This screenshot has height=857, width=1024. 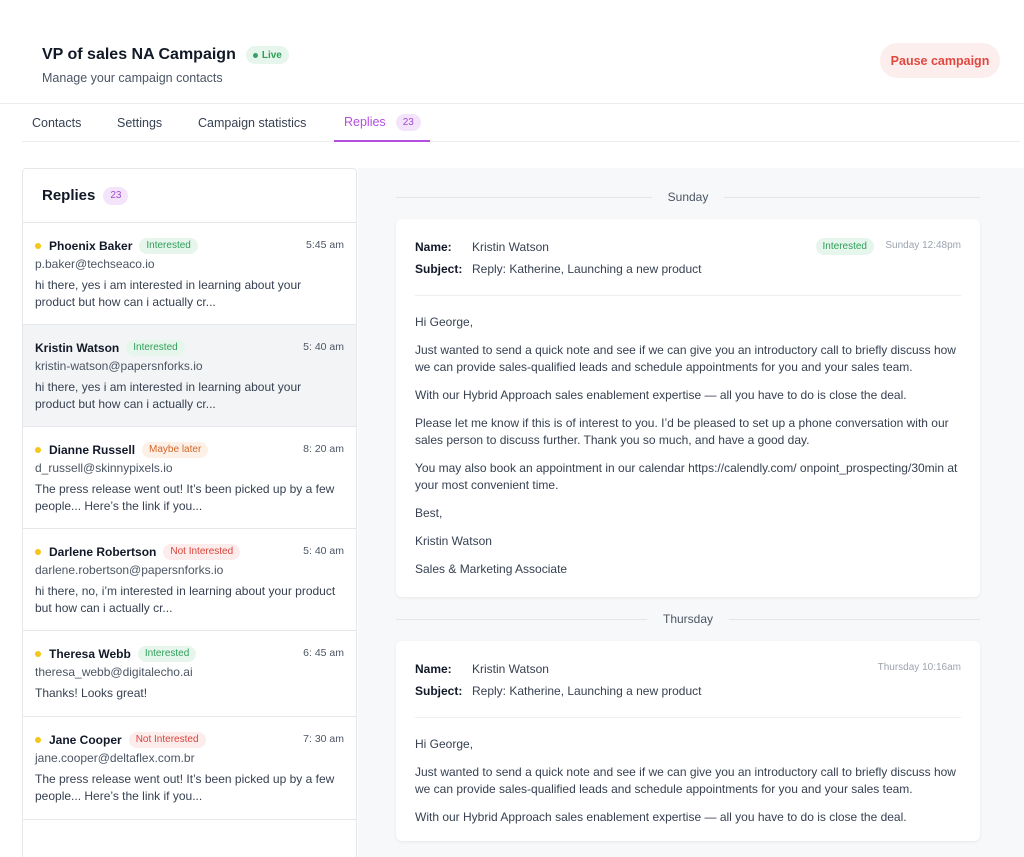 I want to click on reply-email: jane.cooper@deltaflex.com.br, so click(x=115, y=758).